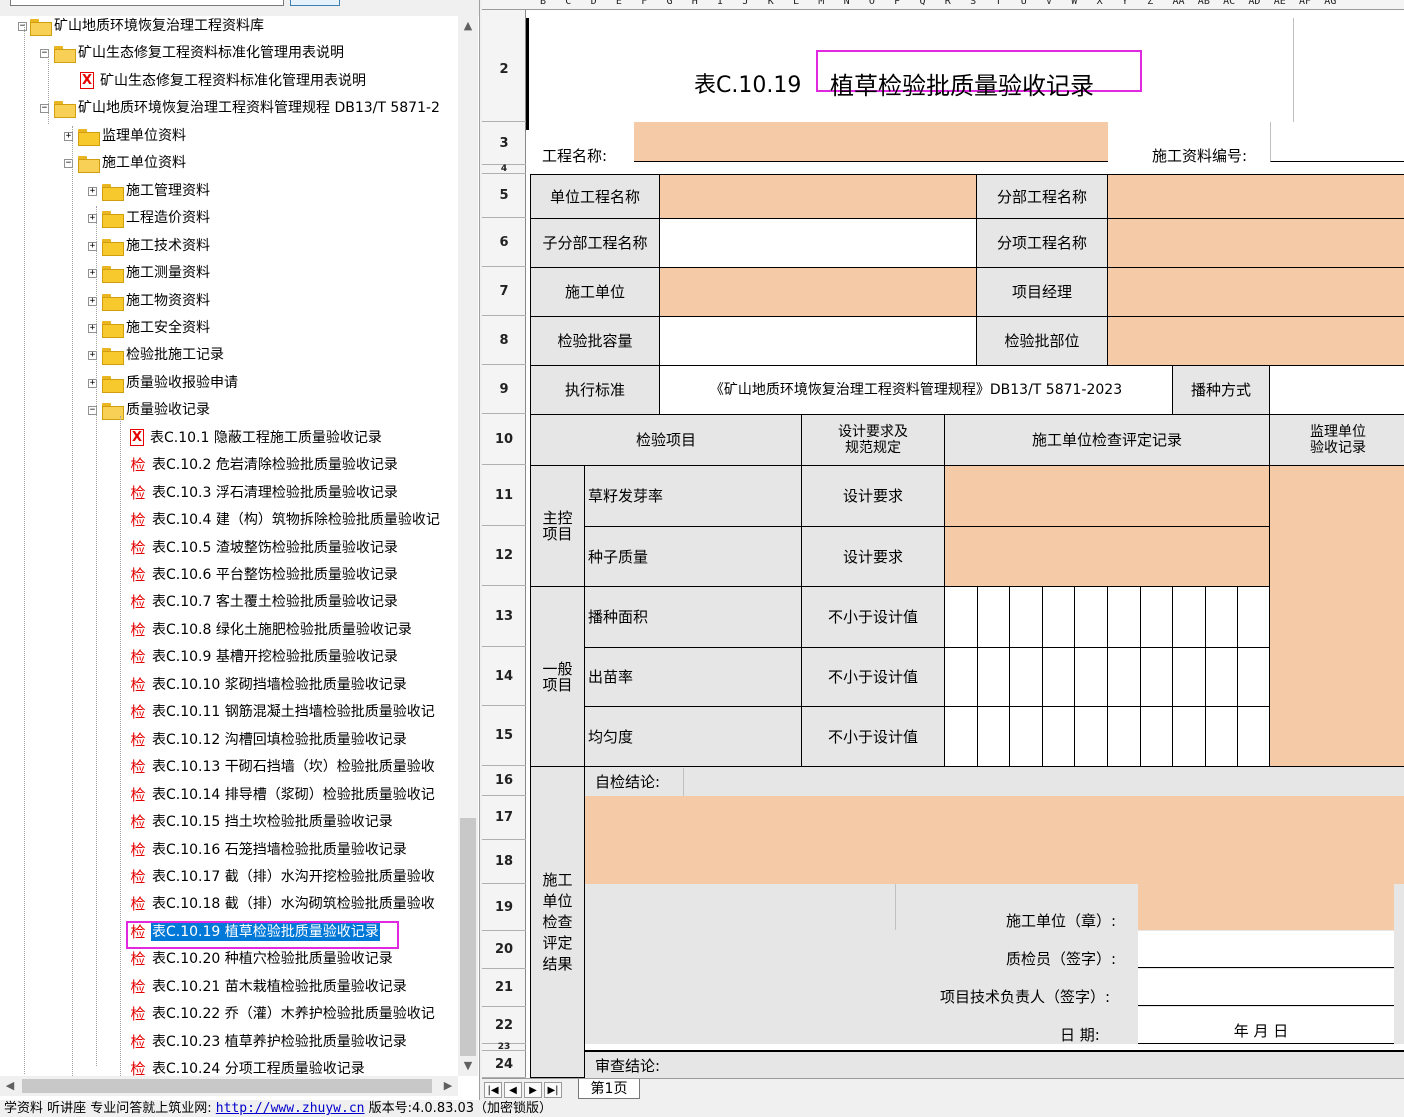 This screenshot has width=1404, height=1117. I want to click on row-number: 8, so click(504, 340).